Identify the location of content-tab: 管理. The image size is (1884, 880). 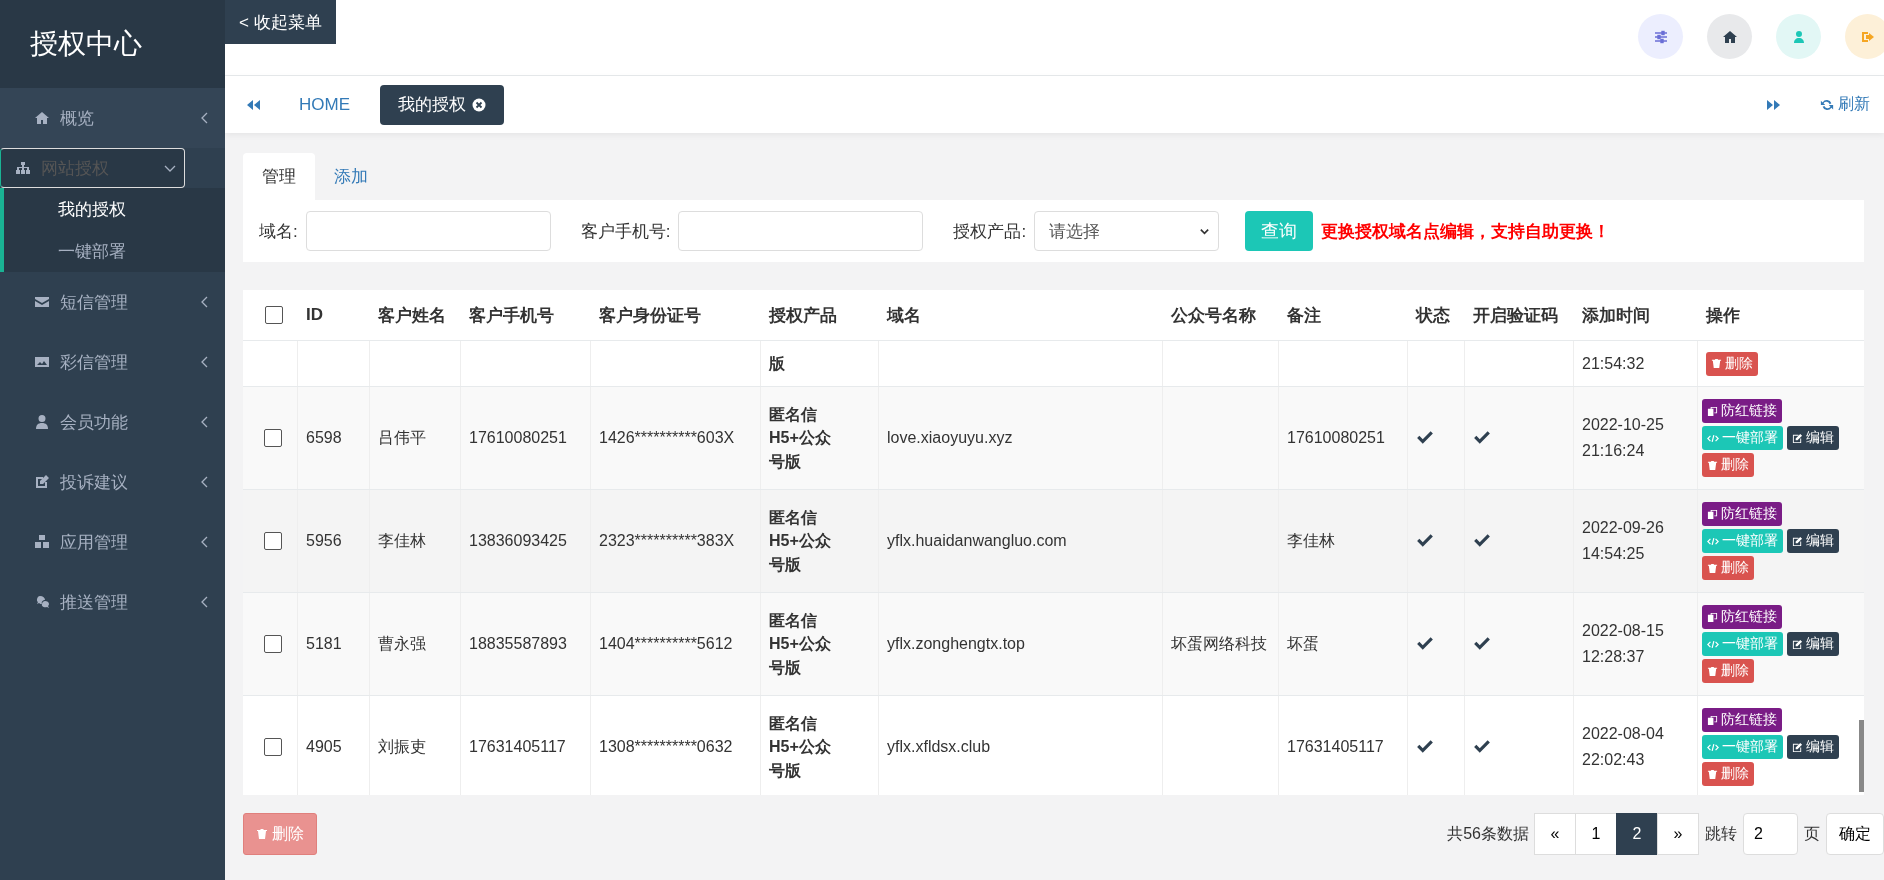
(279, 176).